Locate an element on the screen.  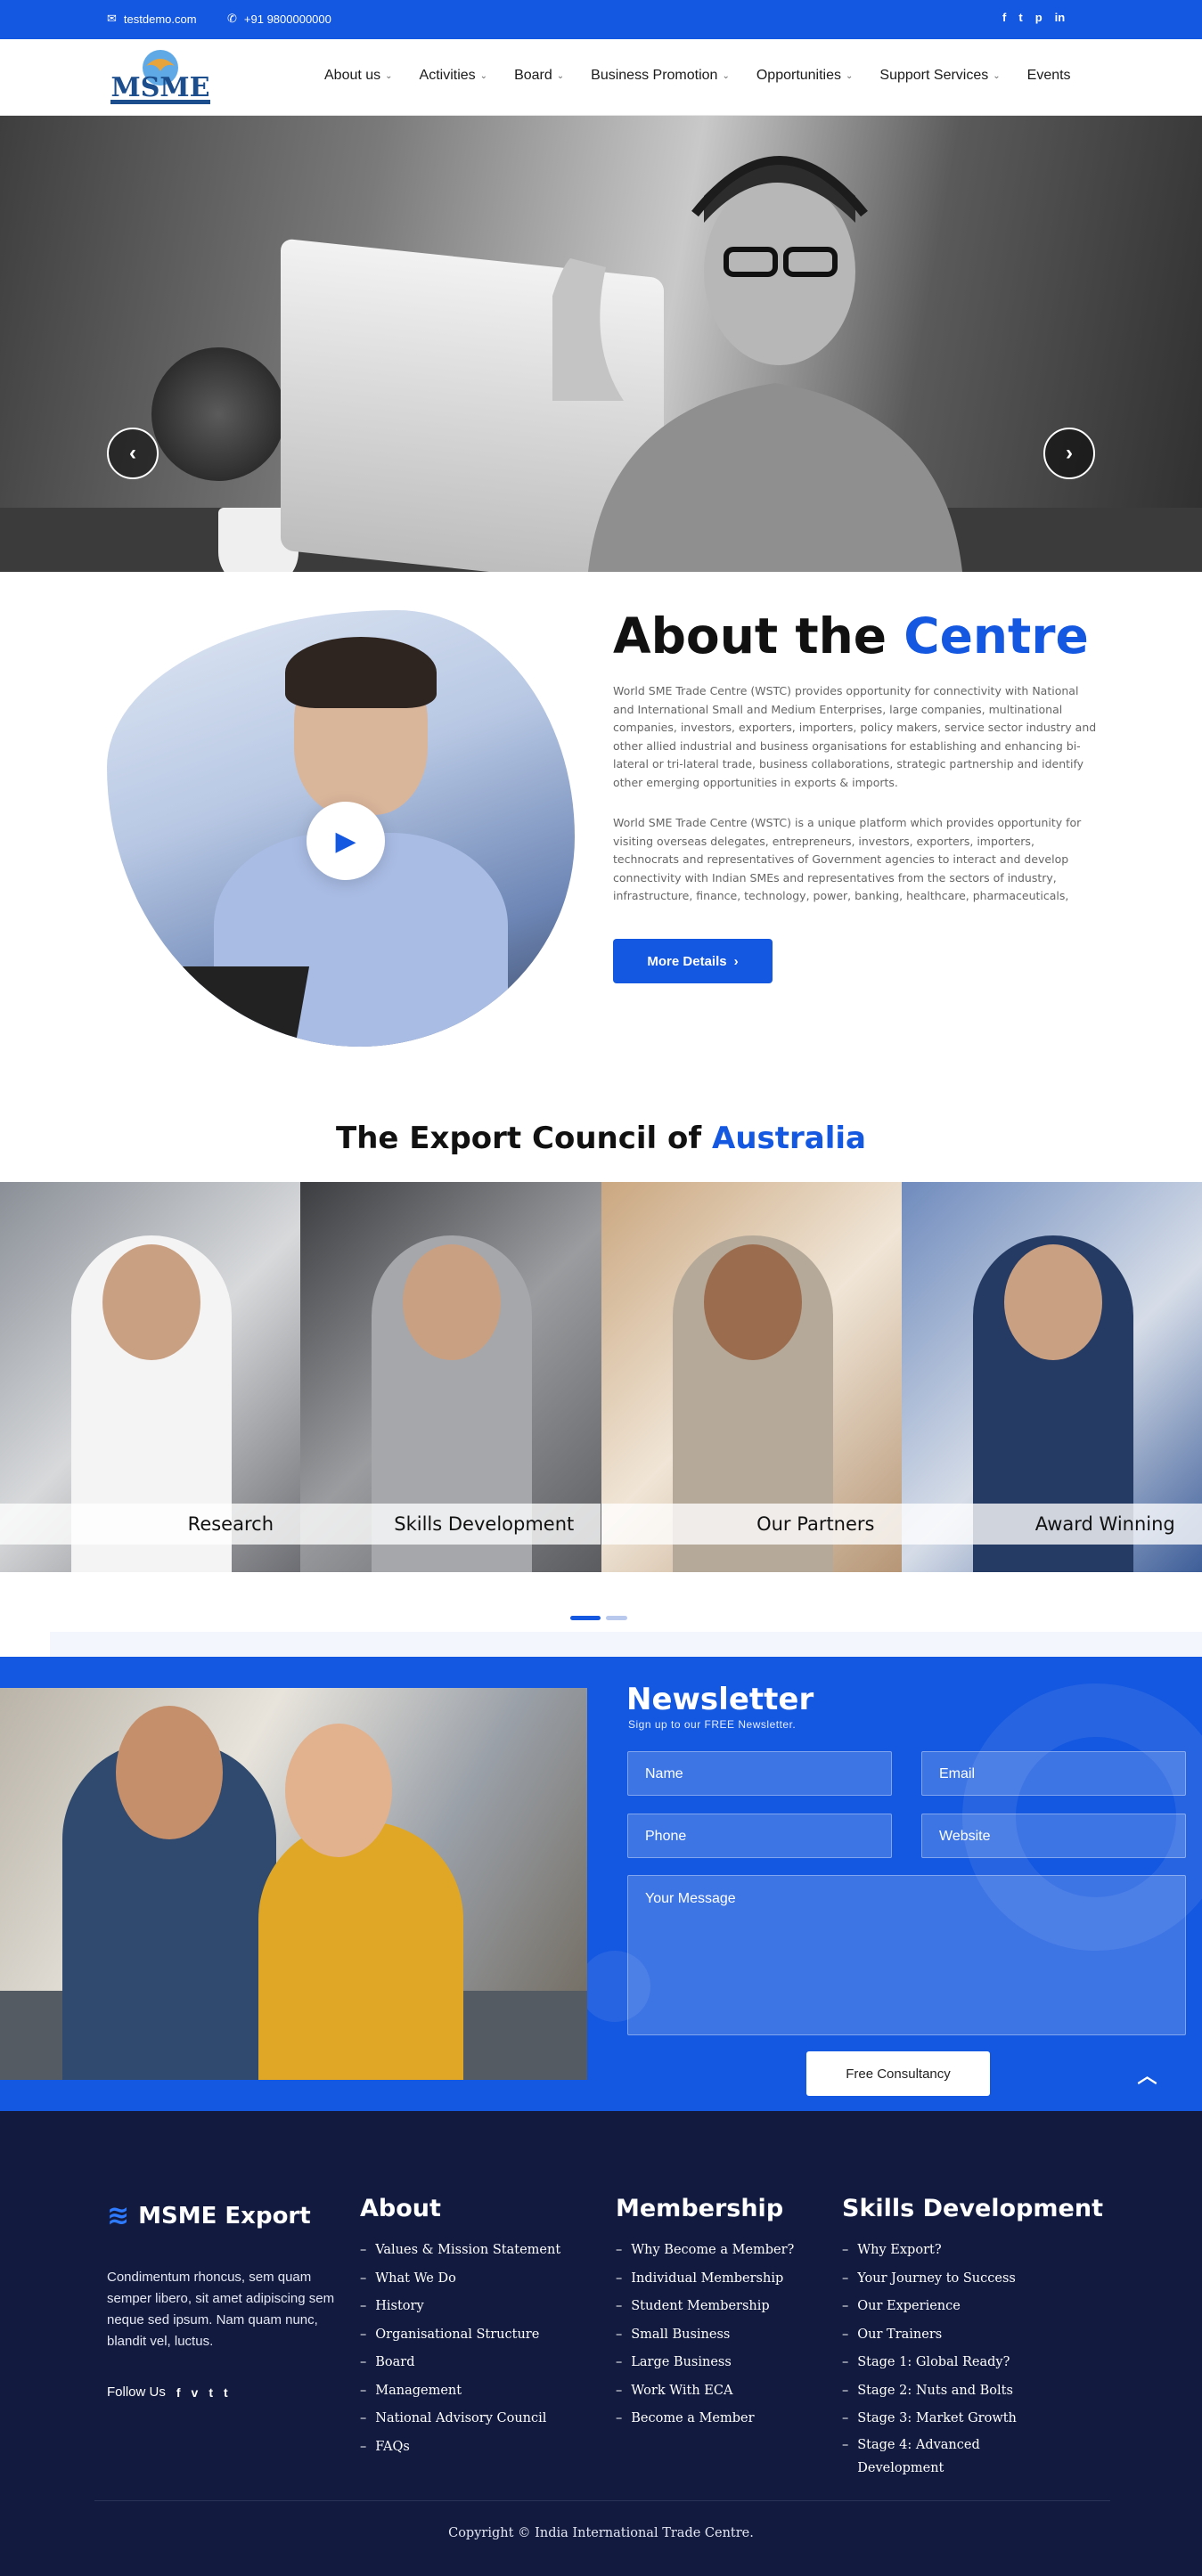
footer-link-label: Why Become a Member? is located at coordinates (713, 2250).